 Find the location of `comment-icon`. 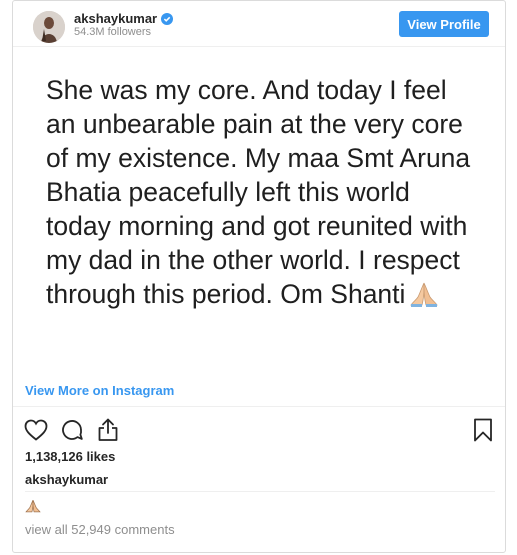

comment-icon is located at coordinates (72, 430).